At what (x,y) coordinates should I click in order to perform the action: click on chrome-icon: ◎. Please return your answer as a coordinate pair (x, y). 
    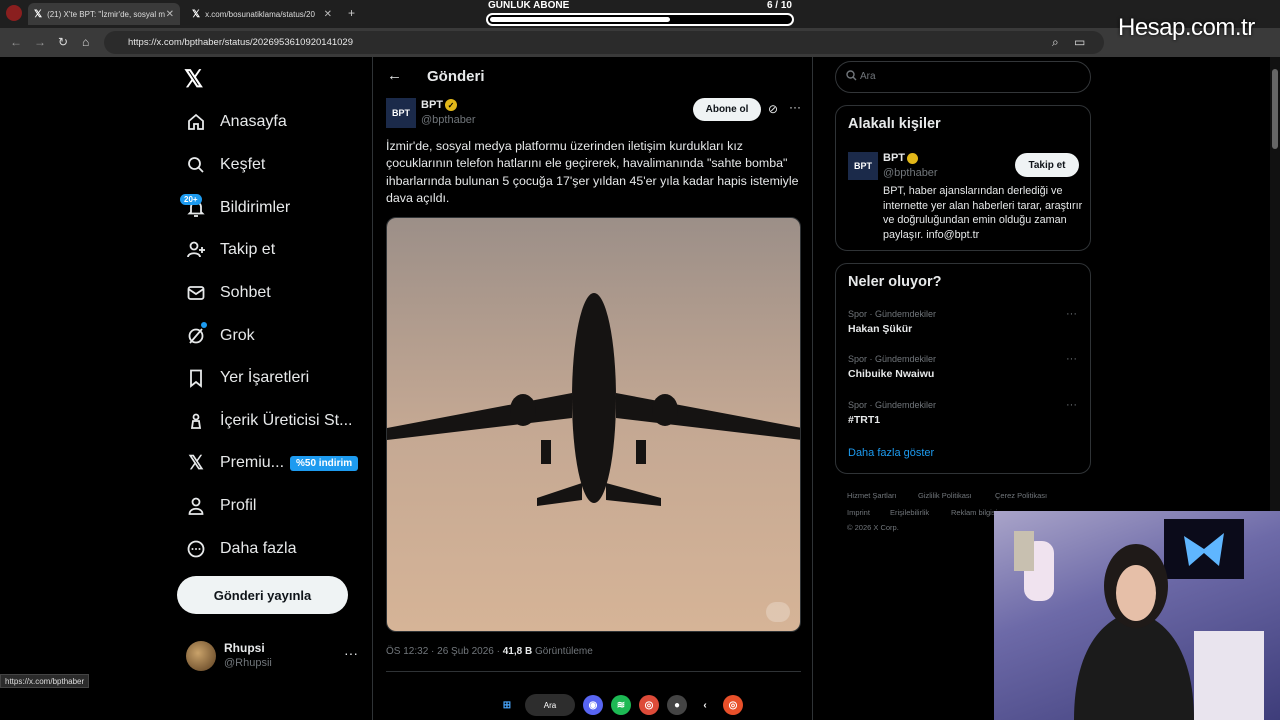
    Looking at the image, I should click on (649, 705).